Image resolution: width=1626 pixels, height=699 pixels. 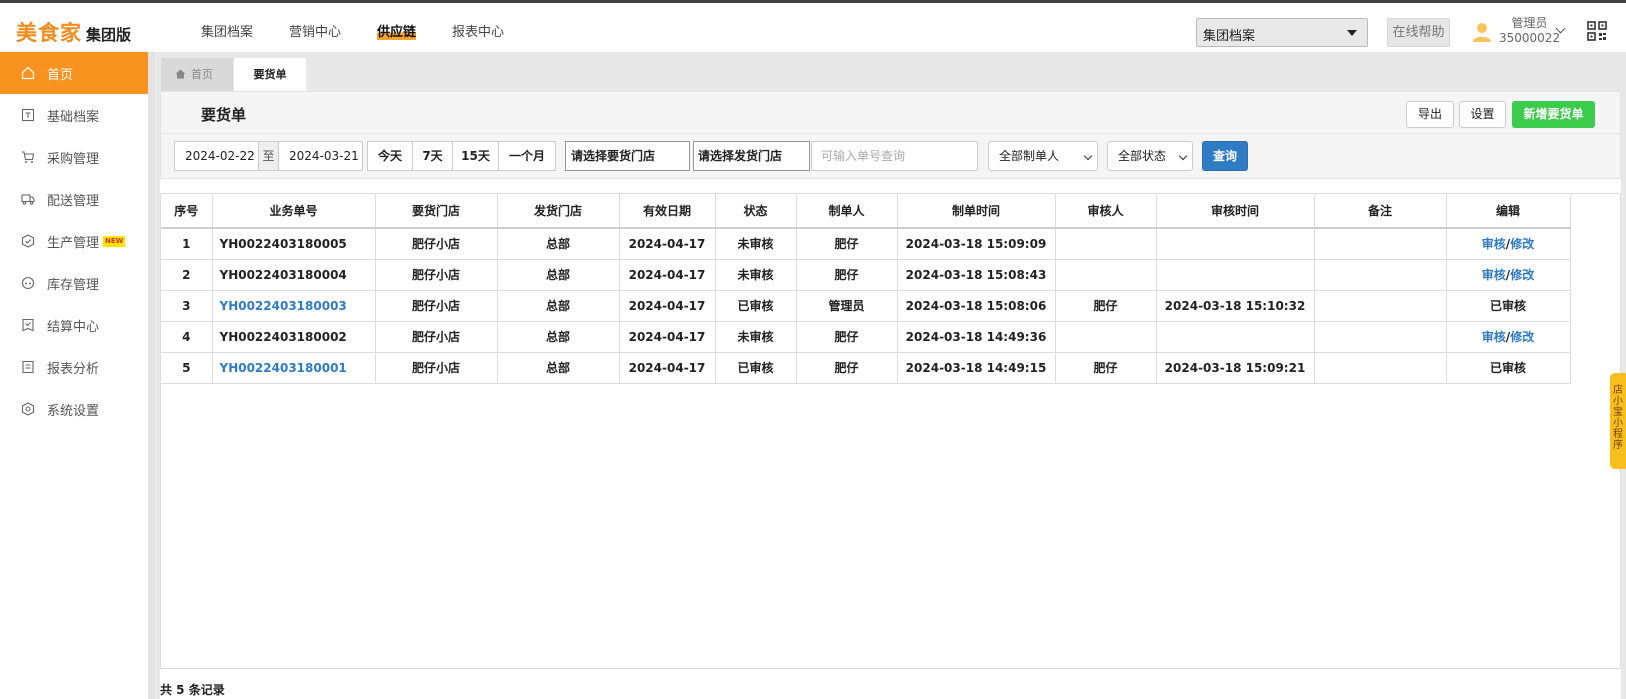 I want to click on export-button: 导出, so click(x=1430, y=114).